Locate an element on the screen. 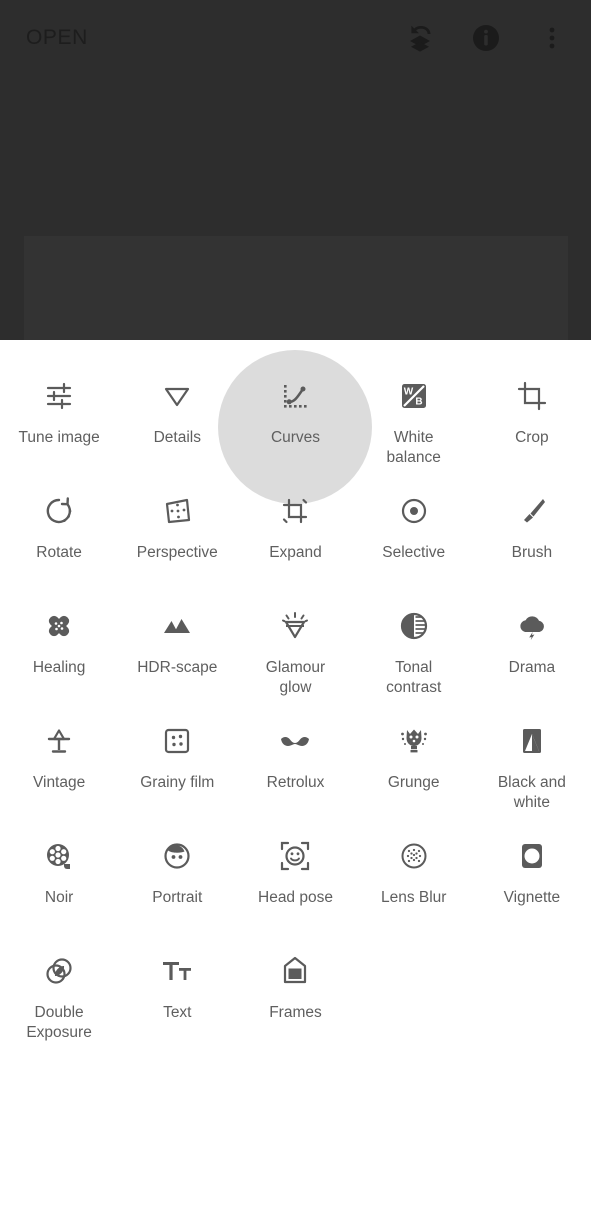  overflow-menu-icon is located at coordinates (552, 38).